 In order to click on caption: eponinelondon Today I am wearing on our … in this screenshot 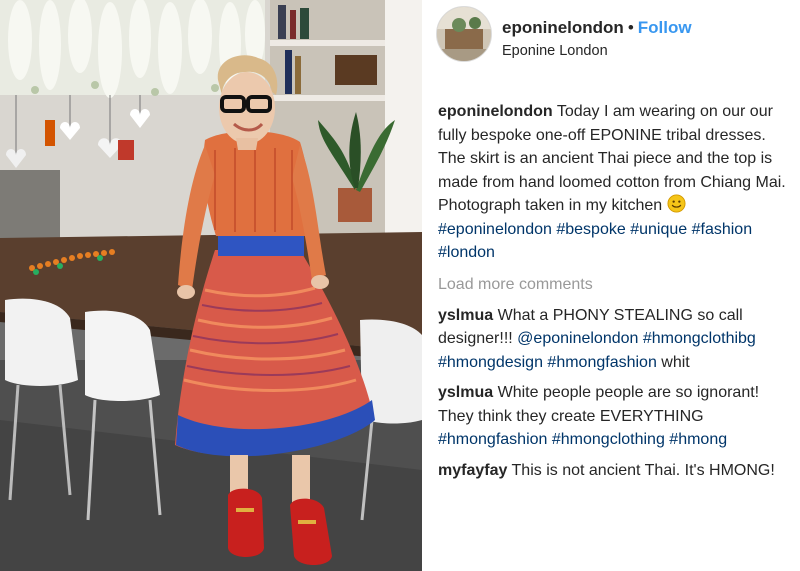, I will do `click(615, 182)`.